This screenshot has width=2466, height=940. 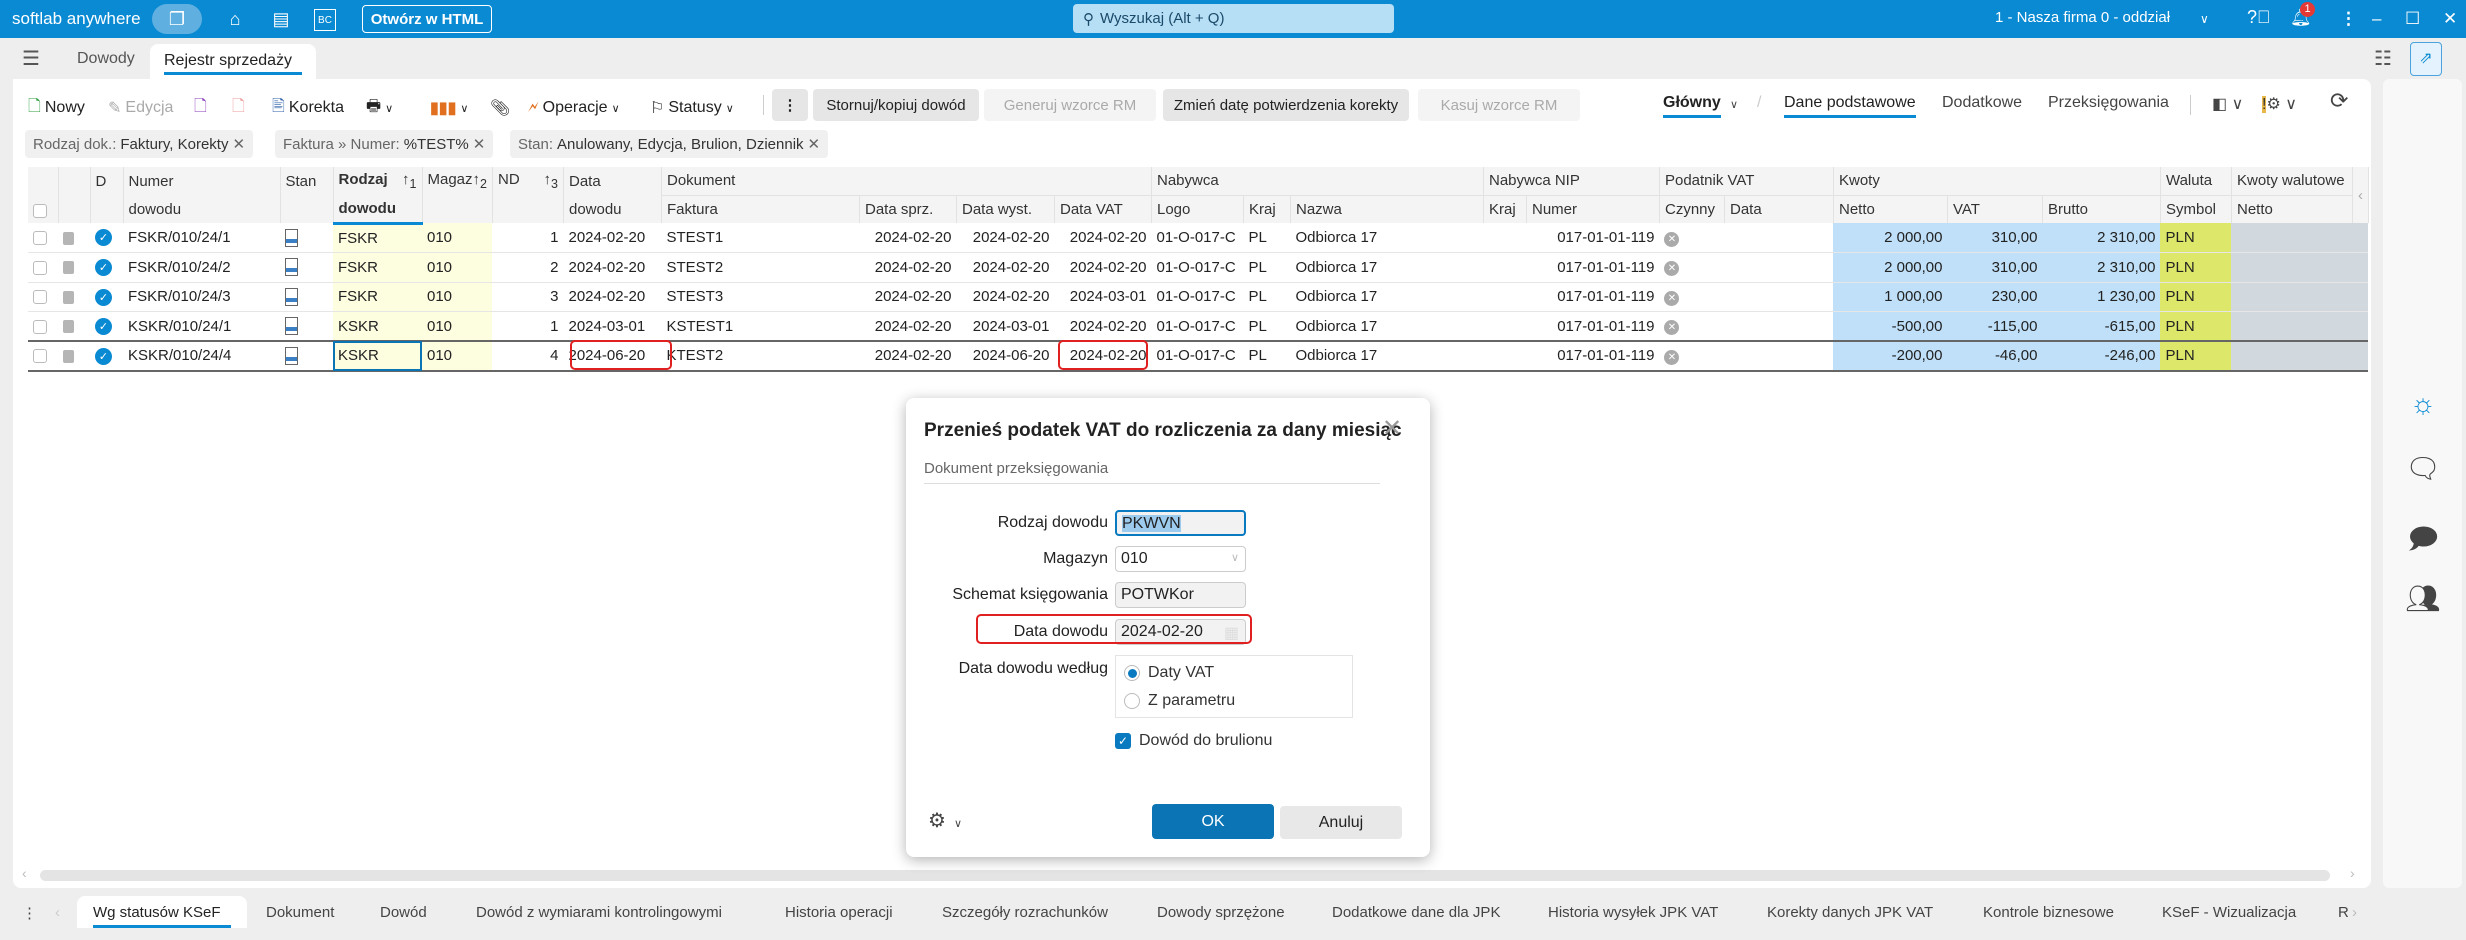 I want to click on bottom-tab: Szczegóły rozrachunków, so click(x=1025, y=912).